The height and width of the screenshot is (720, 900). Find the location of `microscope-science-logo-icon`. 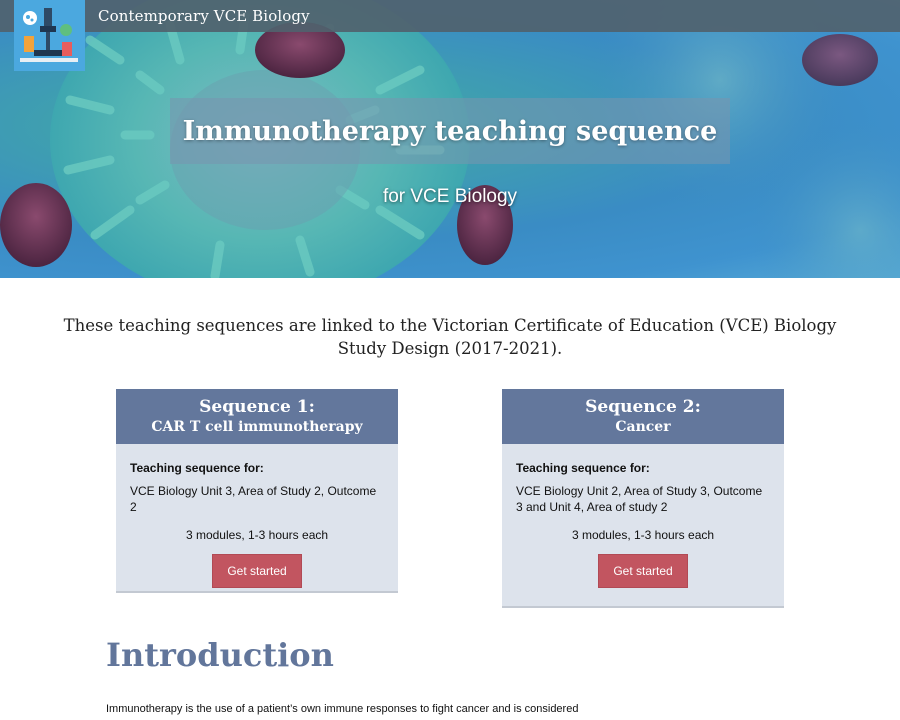

microscope-science-logo-icon is located at coordinates (49, 35).